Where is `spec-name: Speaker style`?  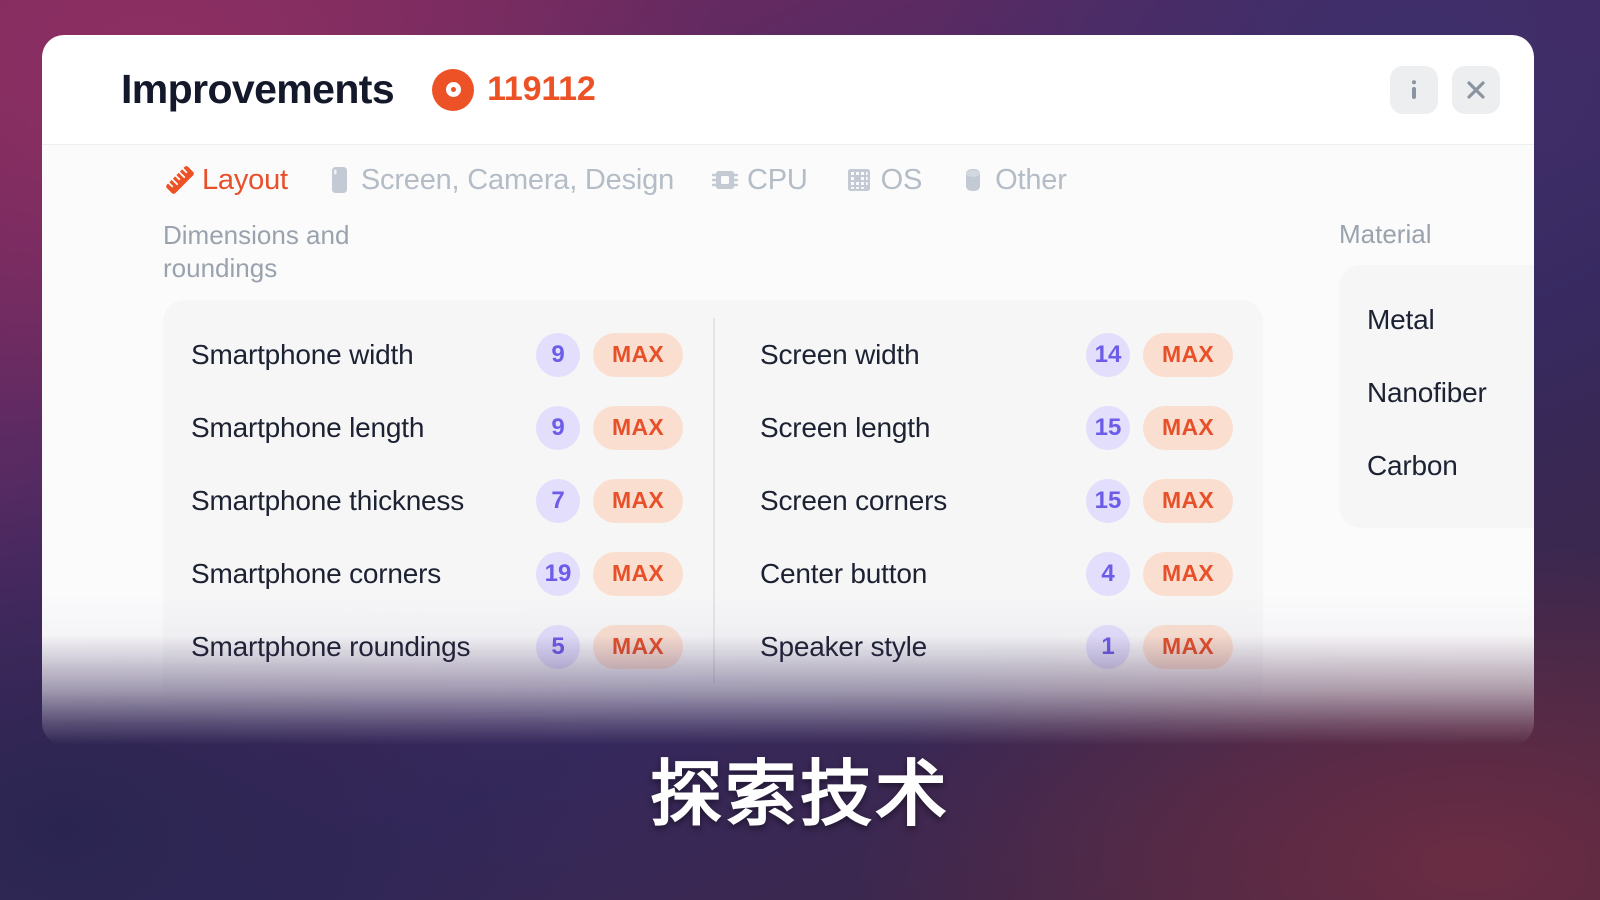 spec-name: Speaker style is located at coordinates (844, 646).